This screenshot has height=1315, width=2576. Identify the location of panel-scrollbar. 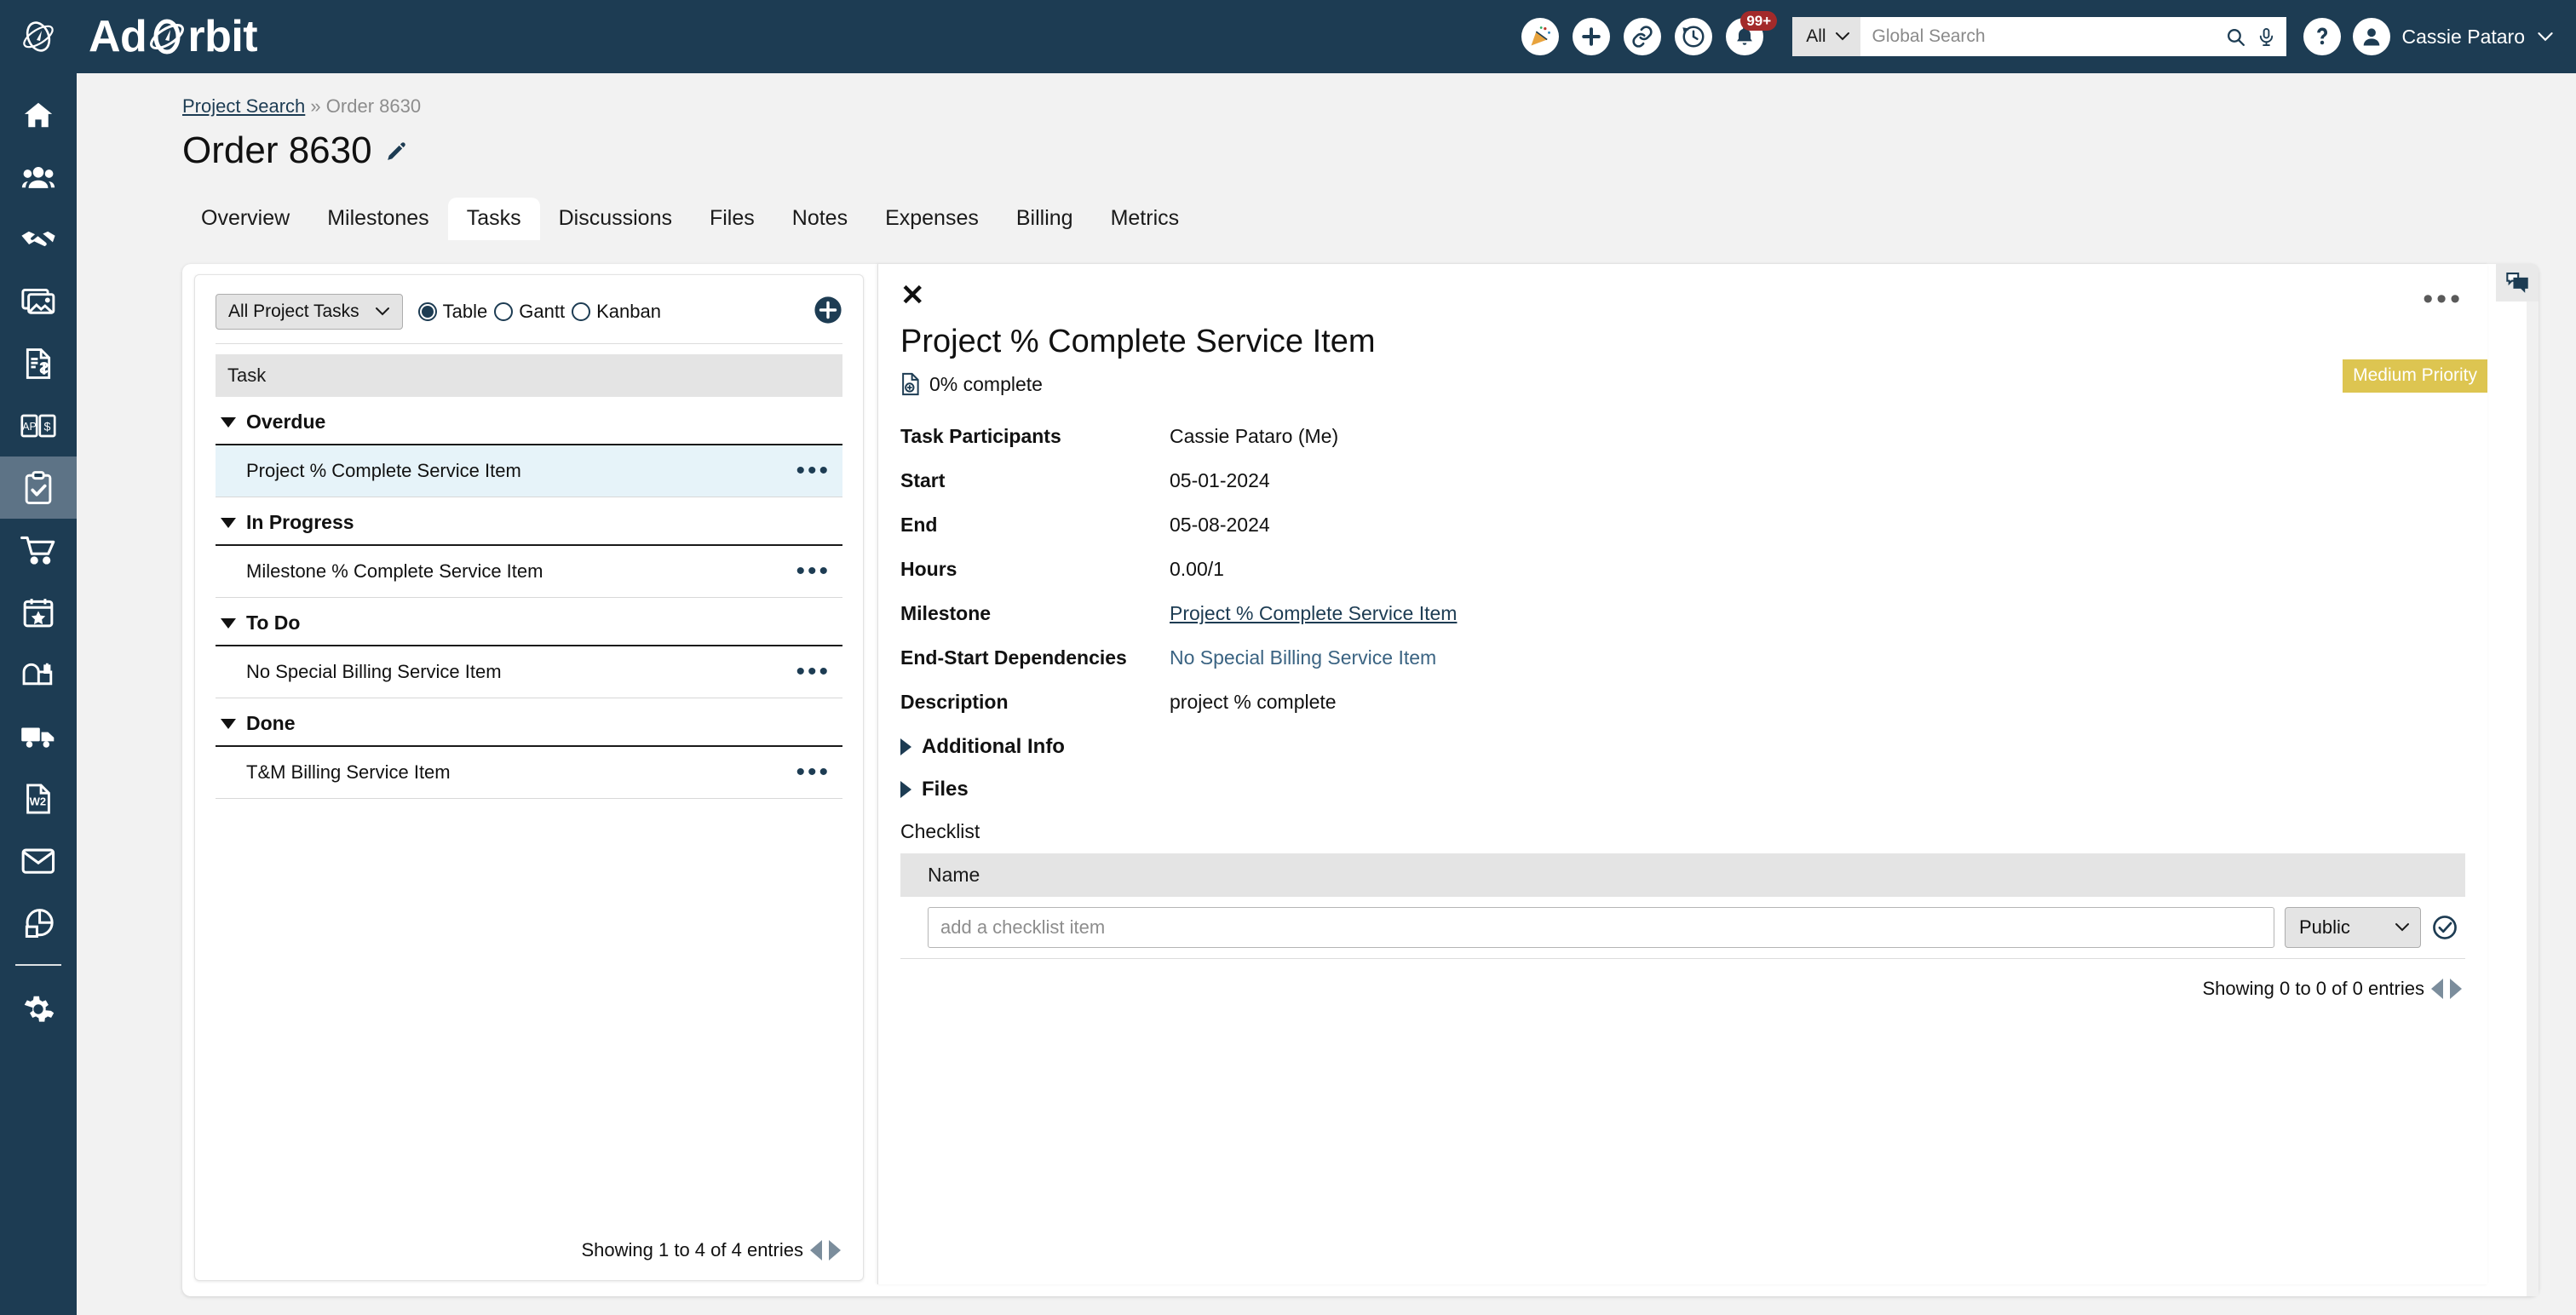
(2533, 780).